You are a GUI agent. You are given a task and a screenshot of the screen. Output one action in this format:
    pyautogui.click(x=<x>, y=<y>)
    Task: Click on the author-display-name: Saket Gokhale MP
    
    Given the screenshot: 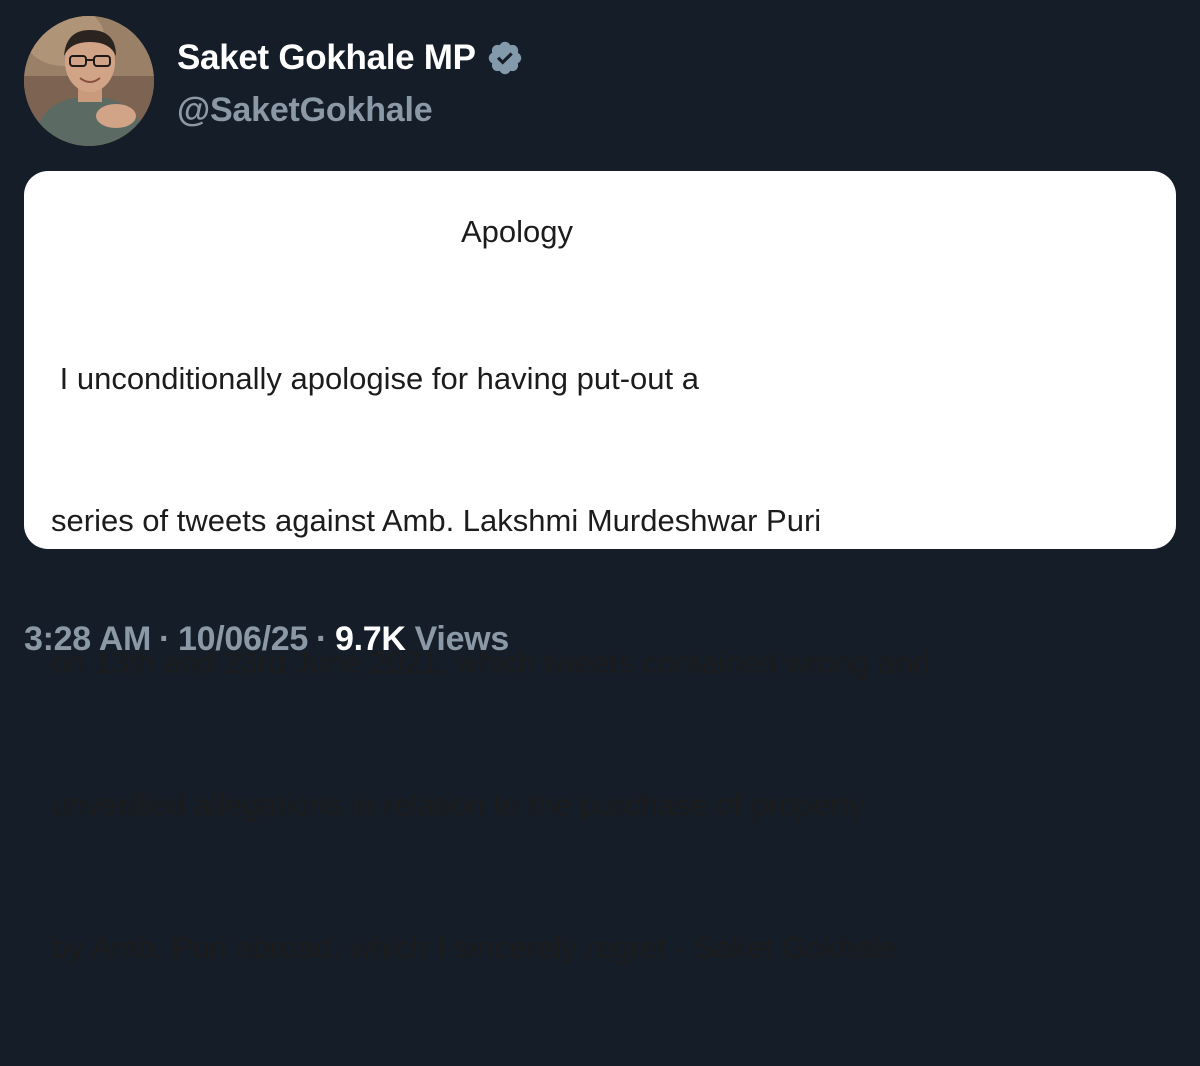 What is the action you would take?
    pyautogui.click(x=326, y=58)
    